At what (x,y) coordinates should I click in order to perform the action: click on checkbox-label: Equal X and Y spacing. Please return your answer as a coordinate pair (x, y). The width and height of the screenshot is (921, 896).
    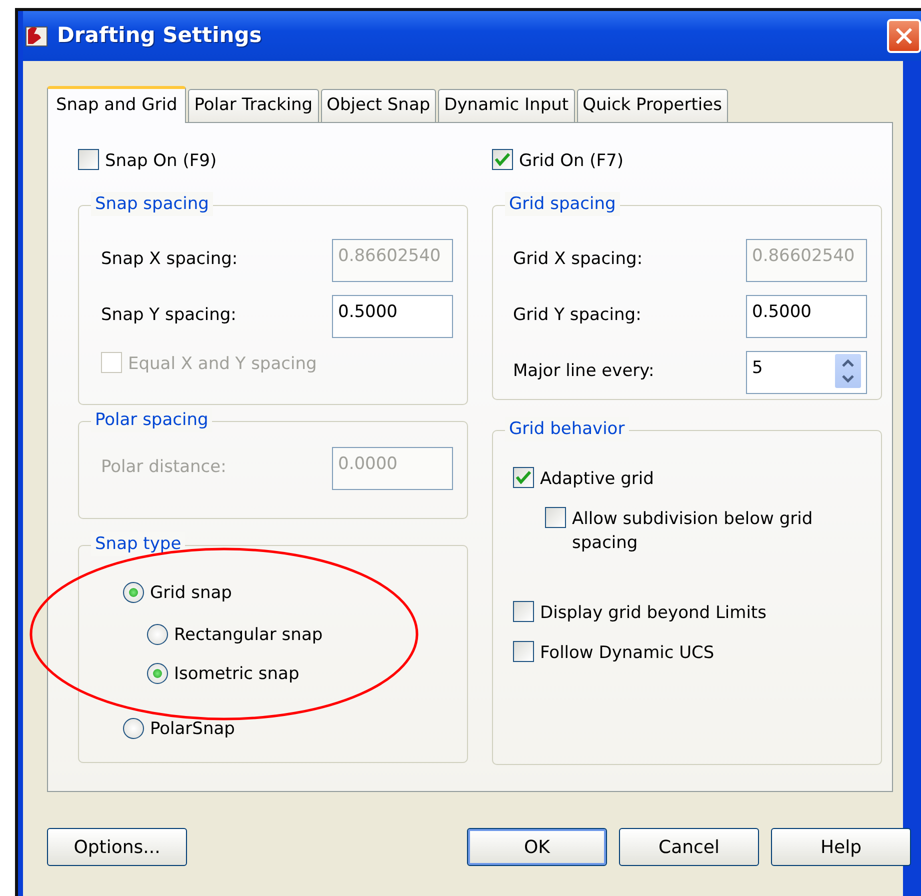
    Looking at the image, I should click on (222, 364).